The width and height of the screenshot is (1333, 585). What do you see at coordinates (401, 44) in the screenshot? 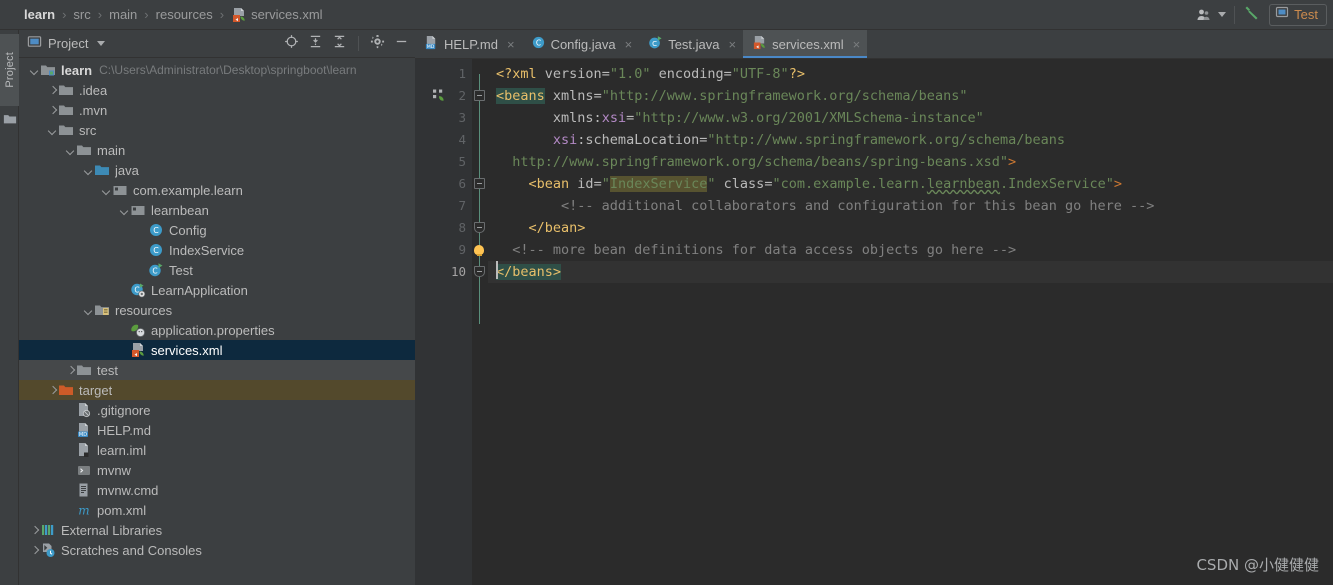
I see `hide-panel-icon` at bounding box center [401, 44].